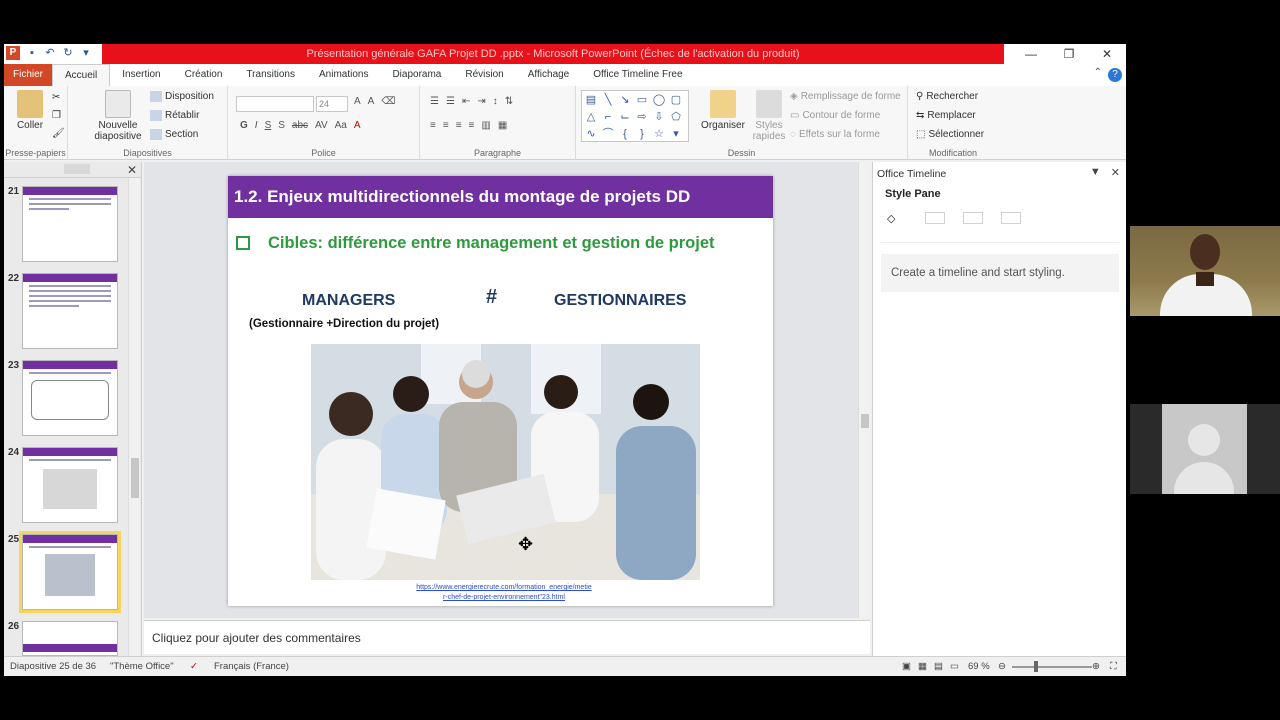  Describe the element at coordinates (481, 101) in the screenshot. I see `increase-indent-icon: ⇥` at that location.